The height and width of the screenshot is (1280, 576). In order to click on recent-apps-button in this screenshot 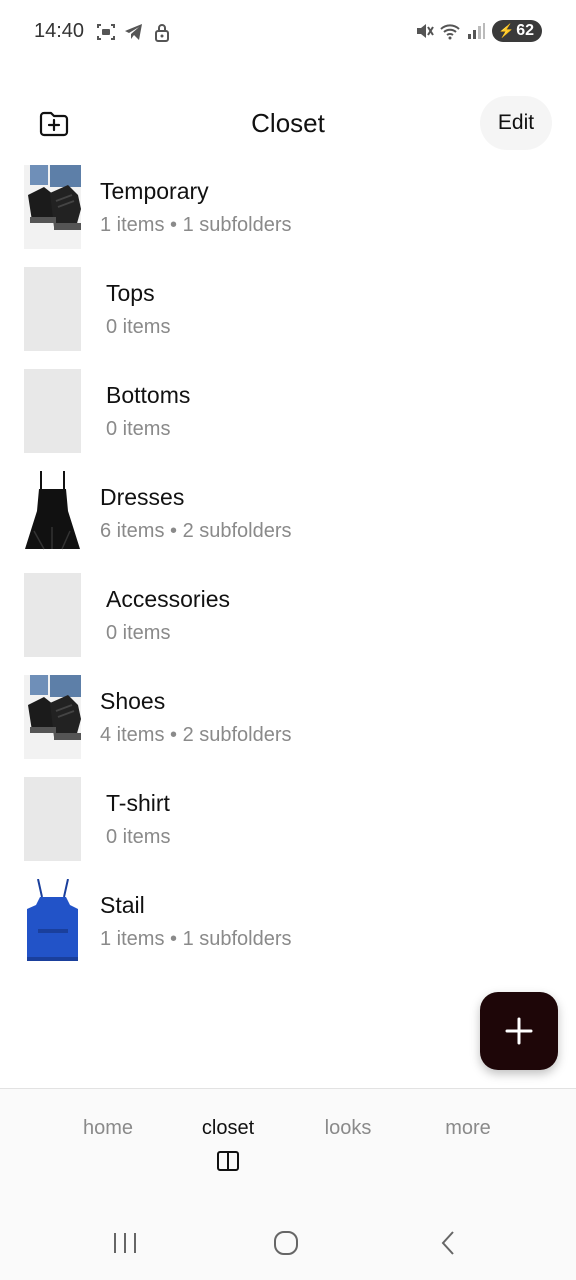, I will do `click(125, 1243)`.